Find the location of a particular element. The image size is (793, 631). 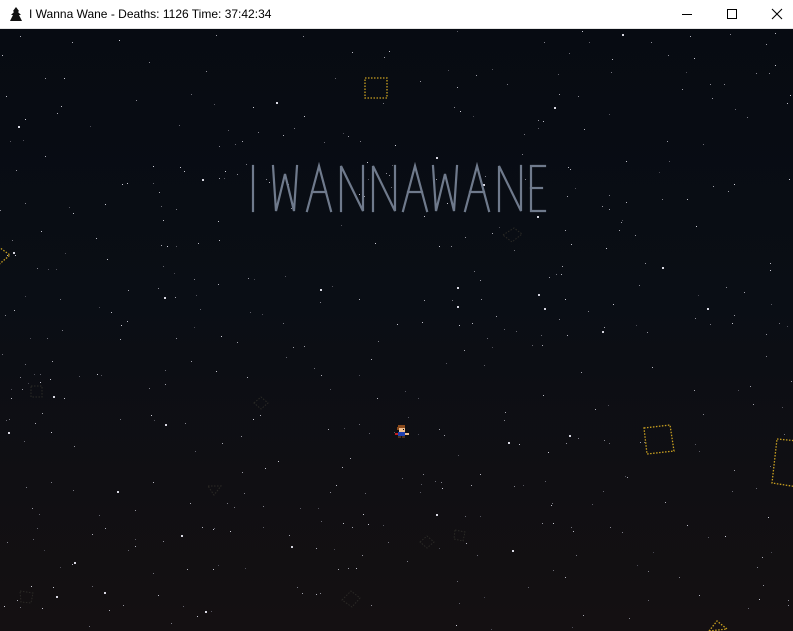

minimize-button is located at coordinates (687, 14).